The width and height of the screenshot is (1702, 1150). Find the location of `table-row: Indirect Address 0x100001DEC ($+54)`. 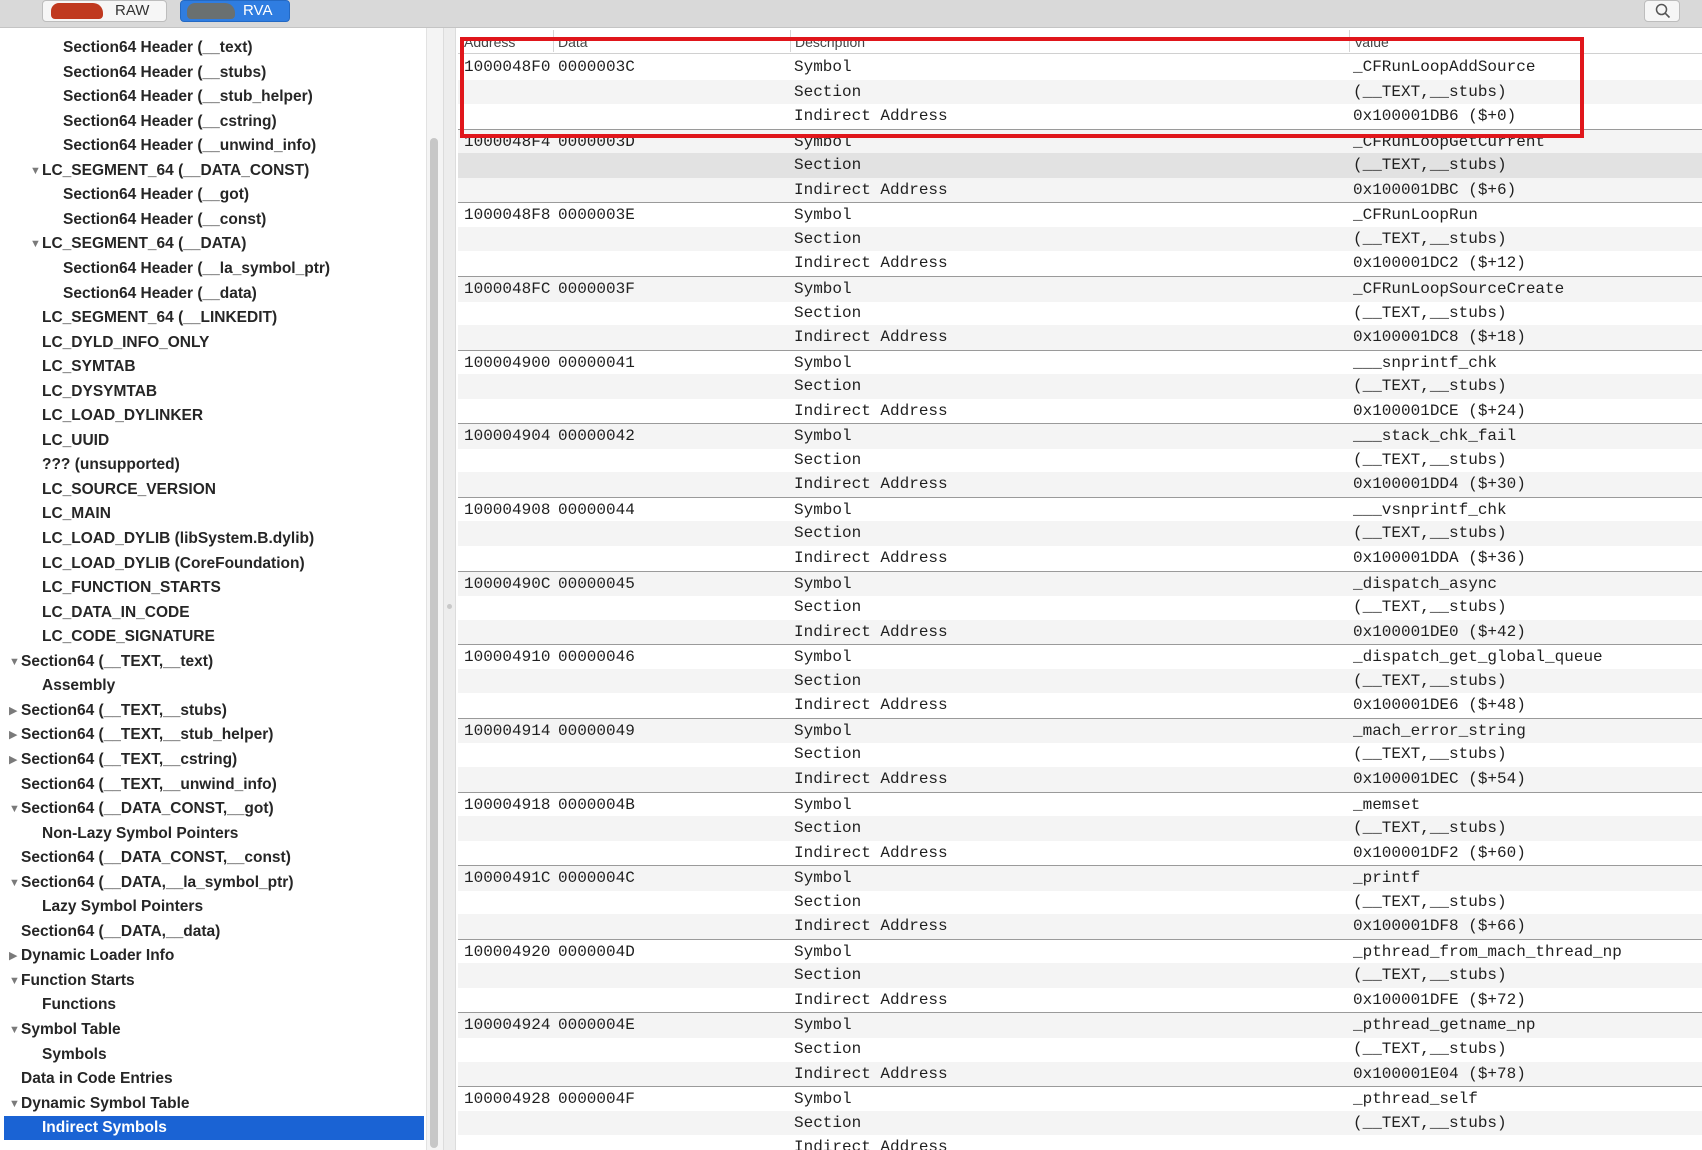

table-row: Indirect Address 0x100001DEC ($+54) is located at coordinates (1080, 779).